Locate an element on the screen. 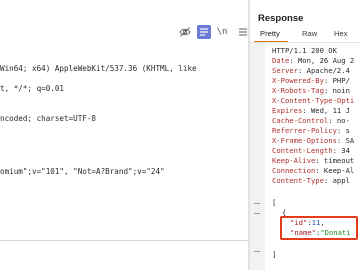 Image resolution: width=360 pixels, height=270 pixels. json-string-value: "Donati is located at coordinates (335, 232).